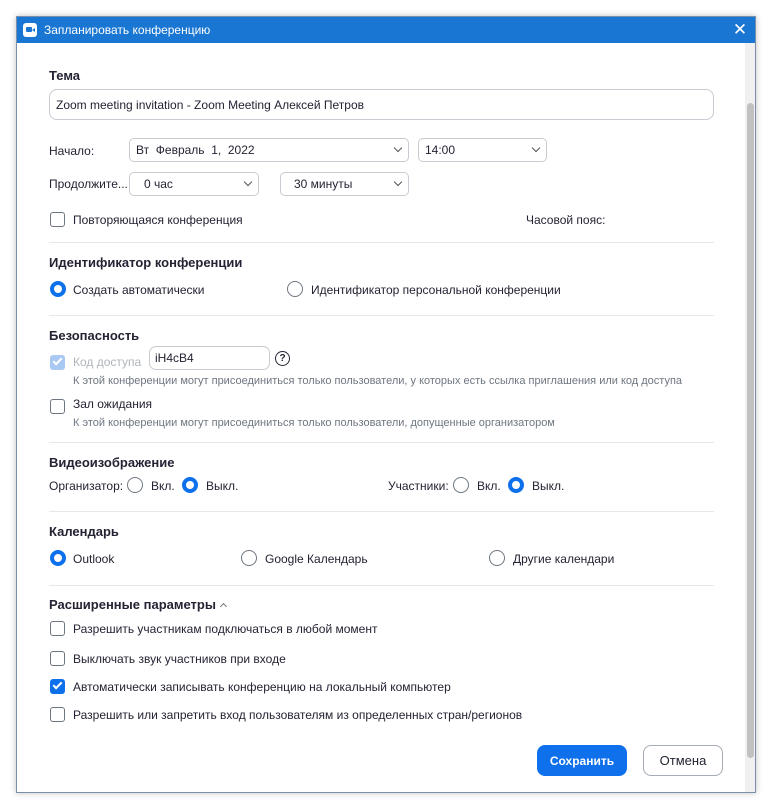  Describe the element at coordinates (269, 150) in the screenshot. I see `start-date-select: Вт Февраль 1, 2022` at that location.